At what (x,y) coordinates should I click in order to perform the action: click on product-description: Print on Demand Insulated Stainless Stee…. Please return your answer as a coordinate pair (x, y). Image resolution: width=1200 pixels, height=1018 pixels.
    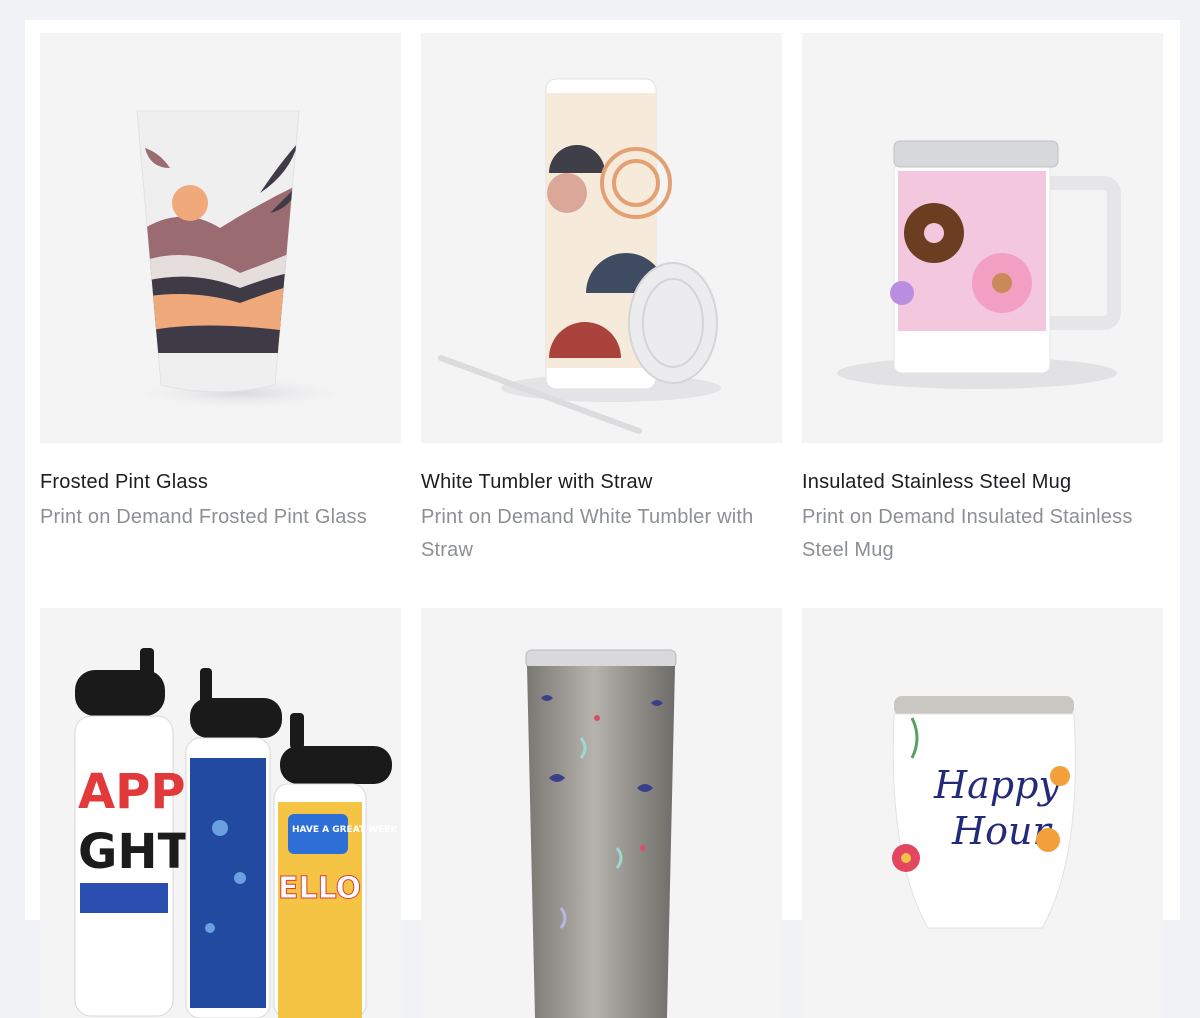
    Looking at the image, I should click on (967, 533).